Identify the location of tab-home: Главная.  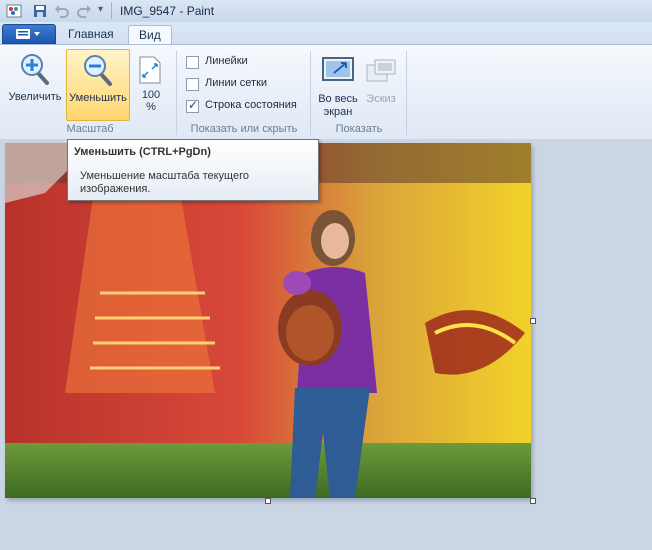
(91, 34).